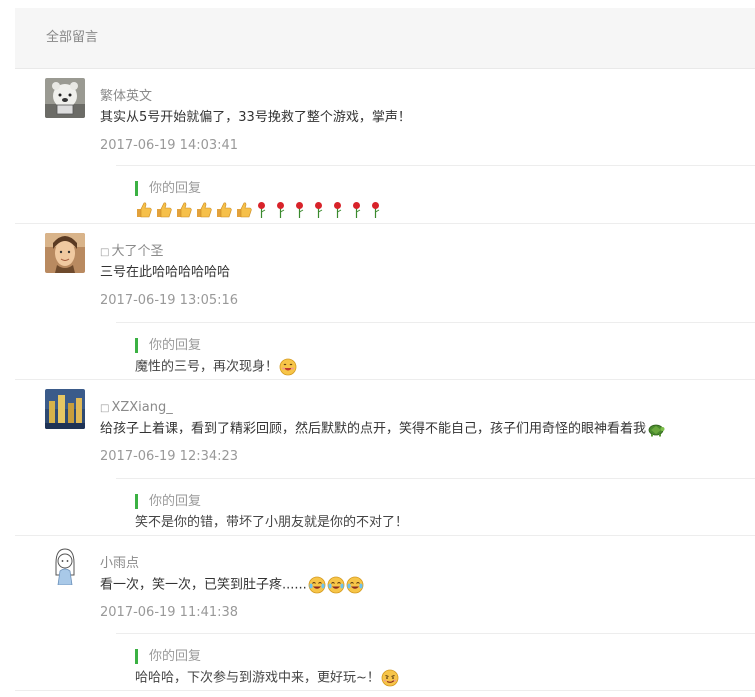  I want to click on comment-time: 2017-06-19 13:05:16, so click(169, 300).